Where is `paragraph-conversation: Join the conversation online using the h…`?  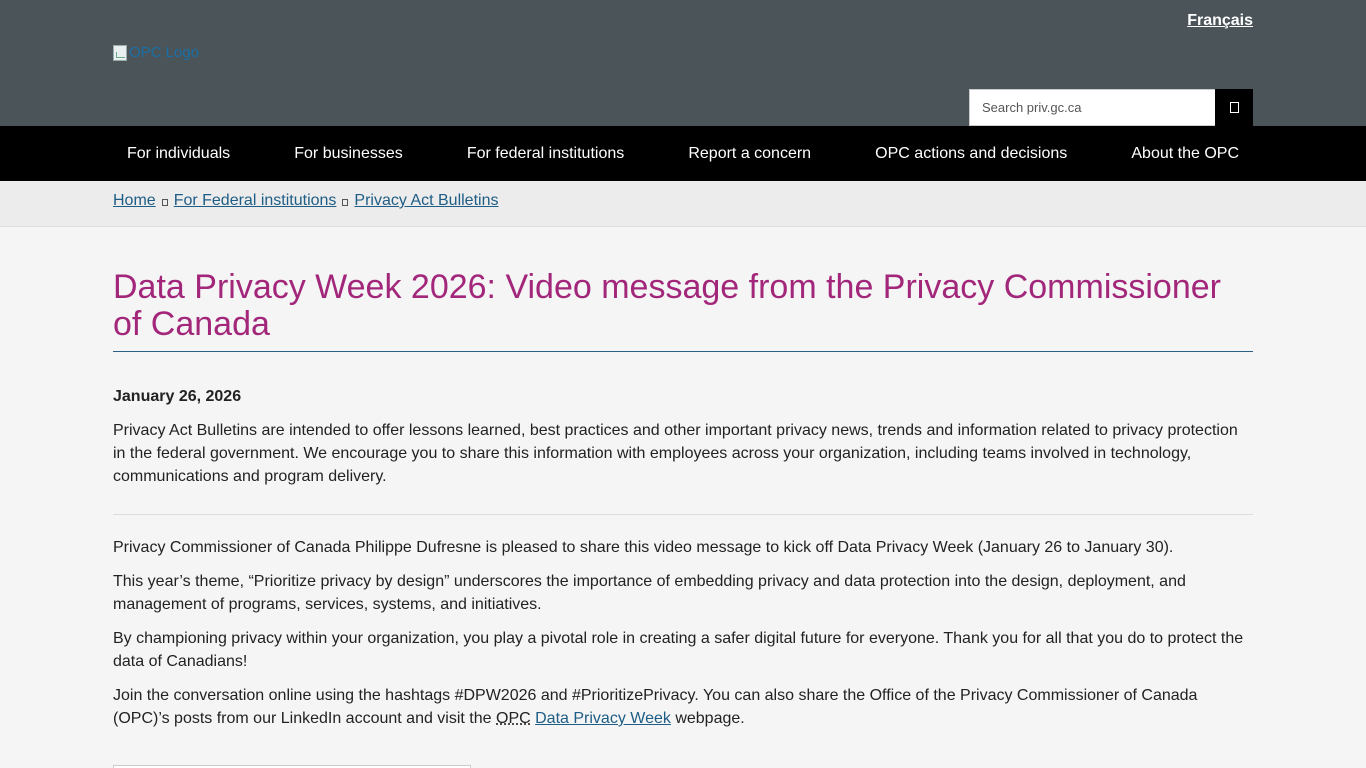
paragraph-conversation: Join the conversation online using the h… is located at coordinates (683, 707).